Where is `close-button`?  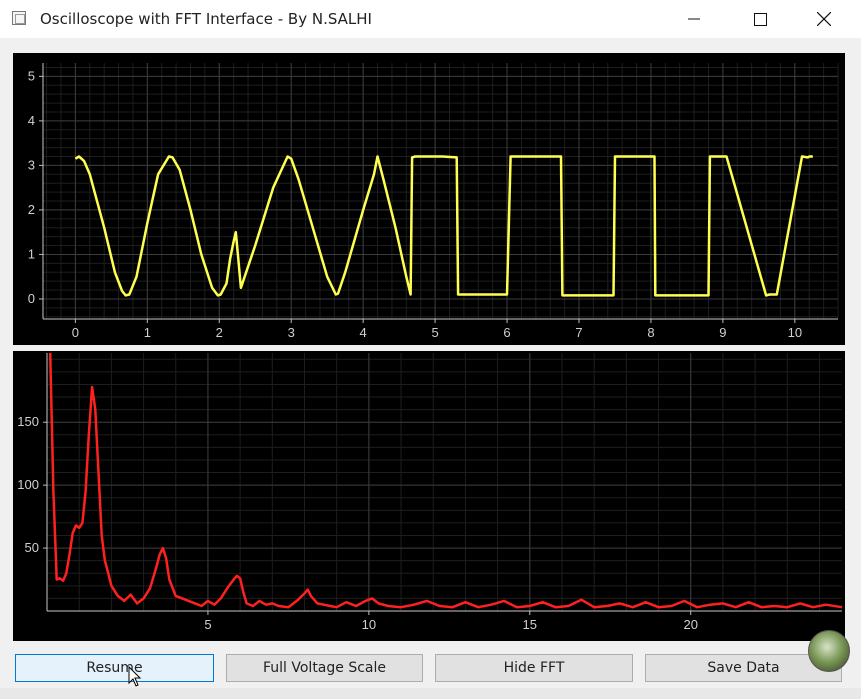 close-button is located at coordinates (824, 19).